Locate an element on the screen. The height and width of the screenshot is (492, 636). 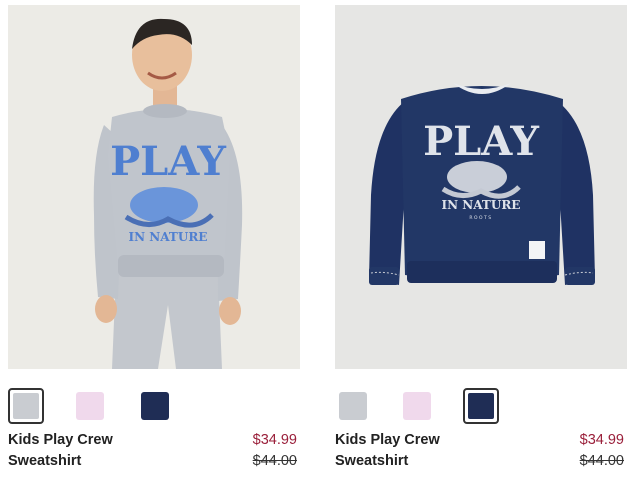
print-brand: ROOTS is located at coordinates (480, 218).